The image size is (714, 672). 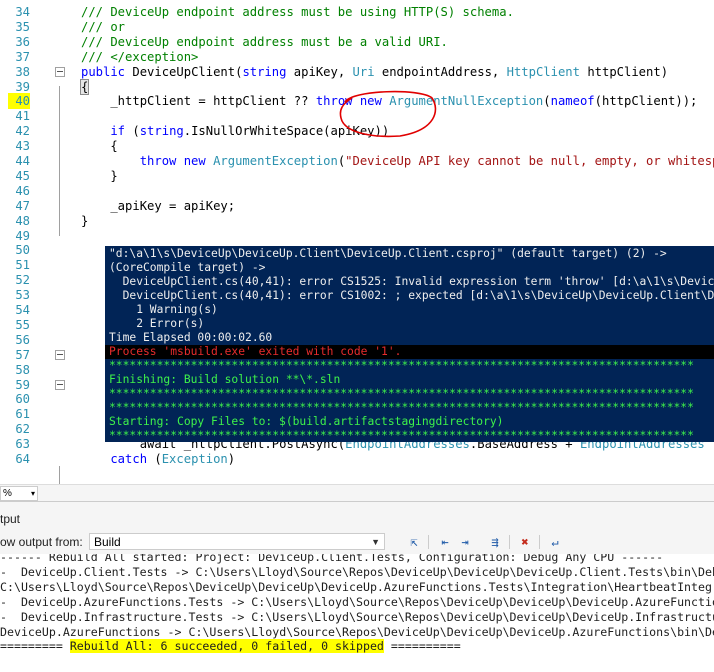 What do you see at coordinates (19, 493) in the screenshot?
I see `zoom-dropdown: % ▾` at bounding box center [19, 493].